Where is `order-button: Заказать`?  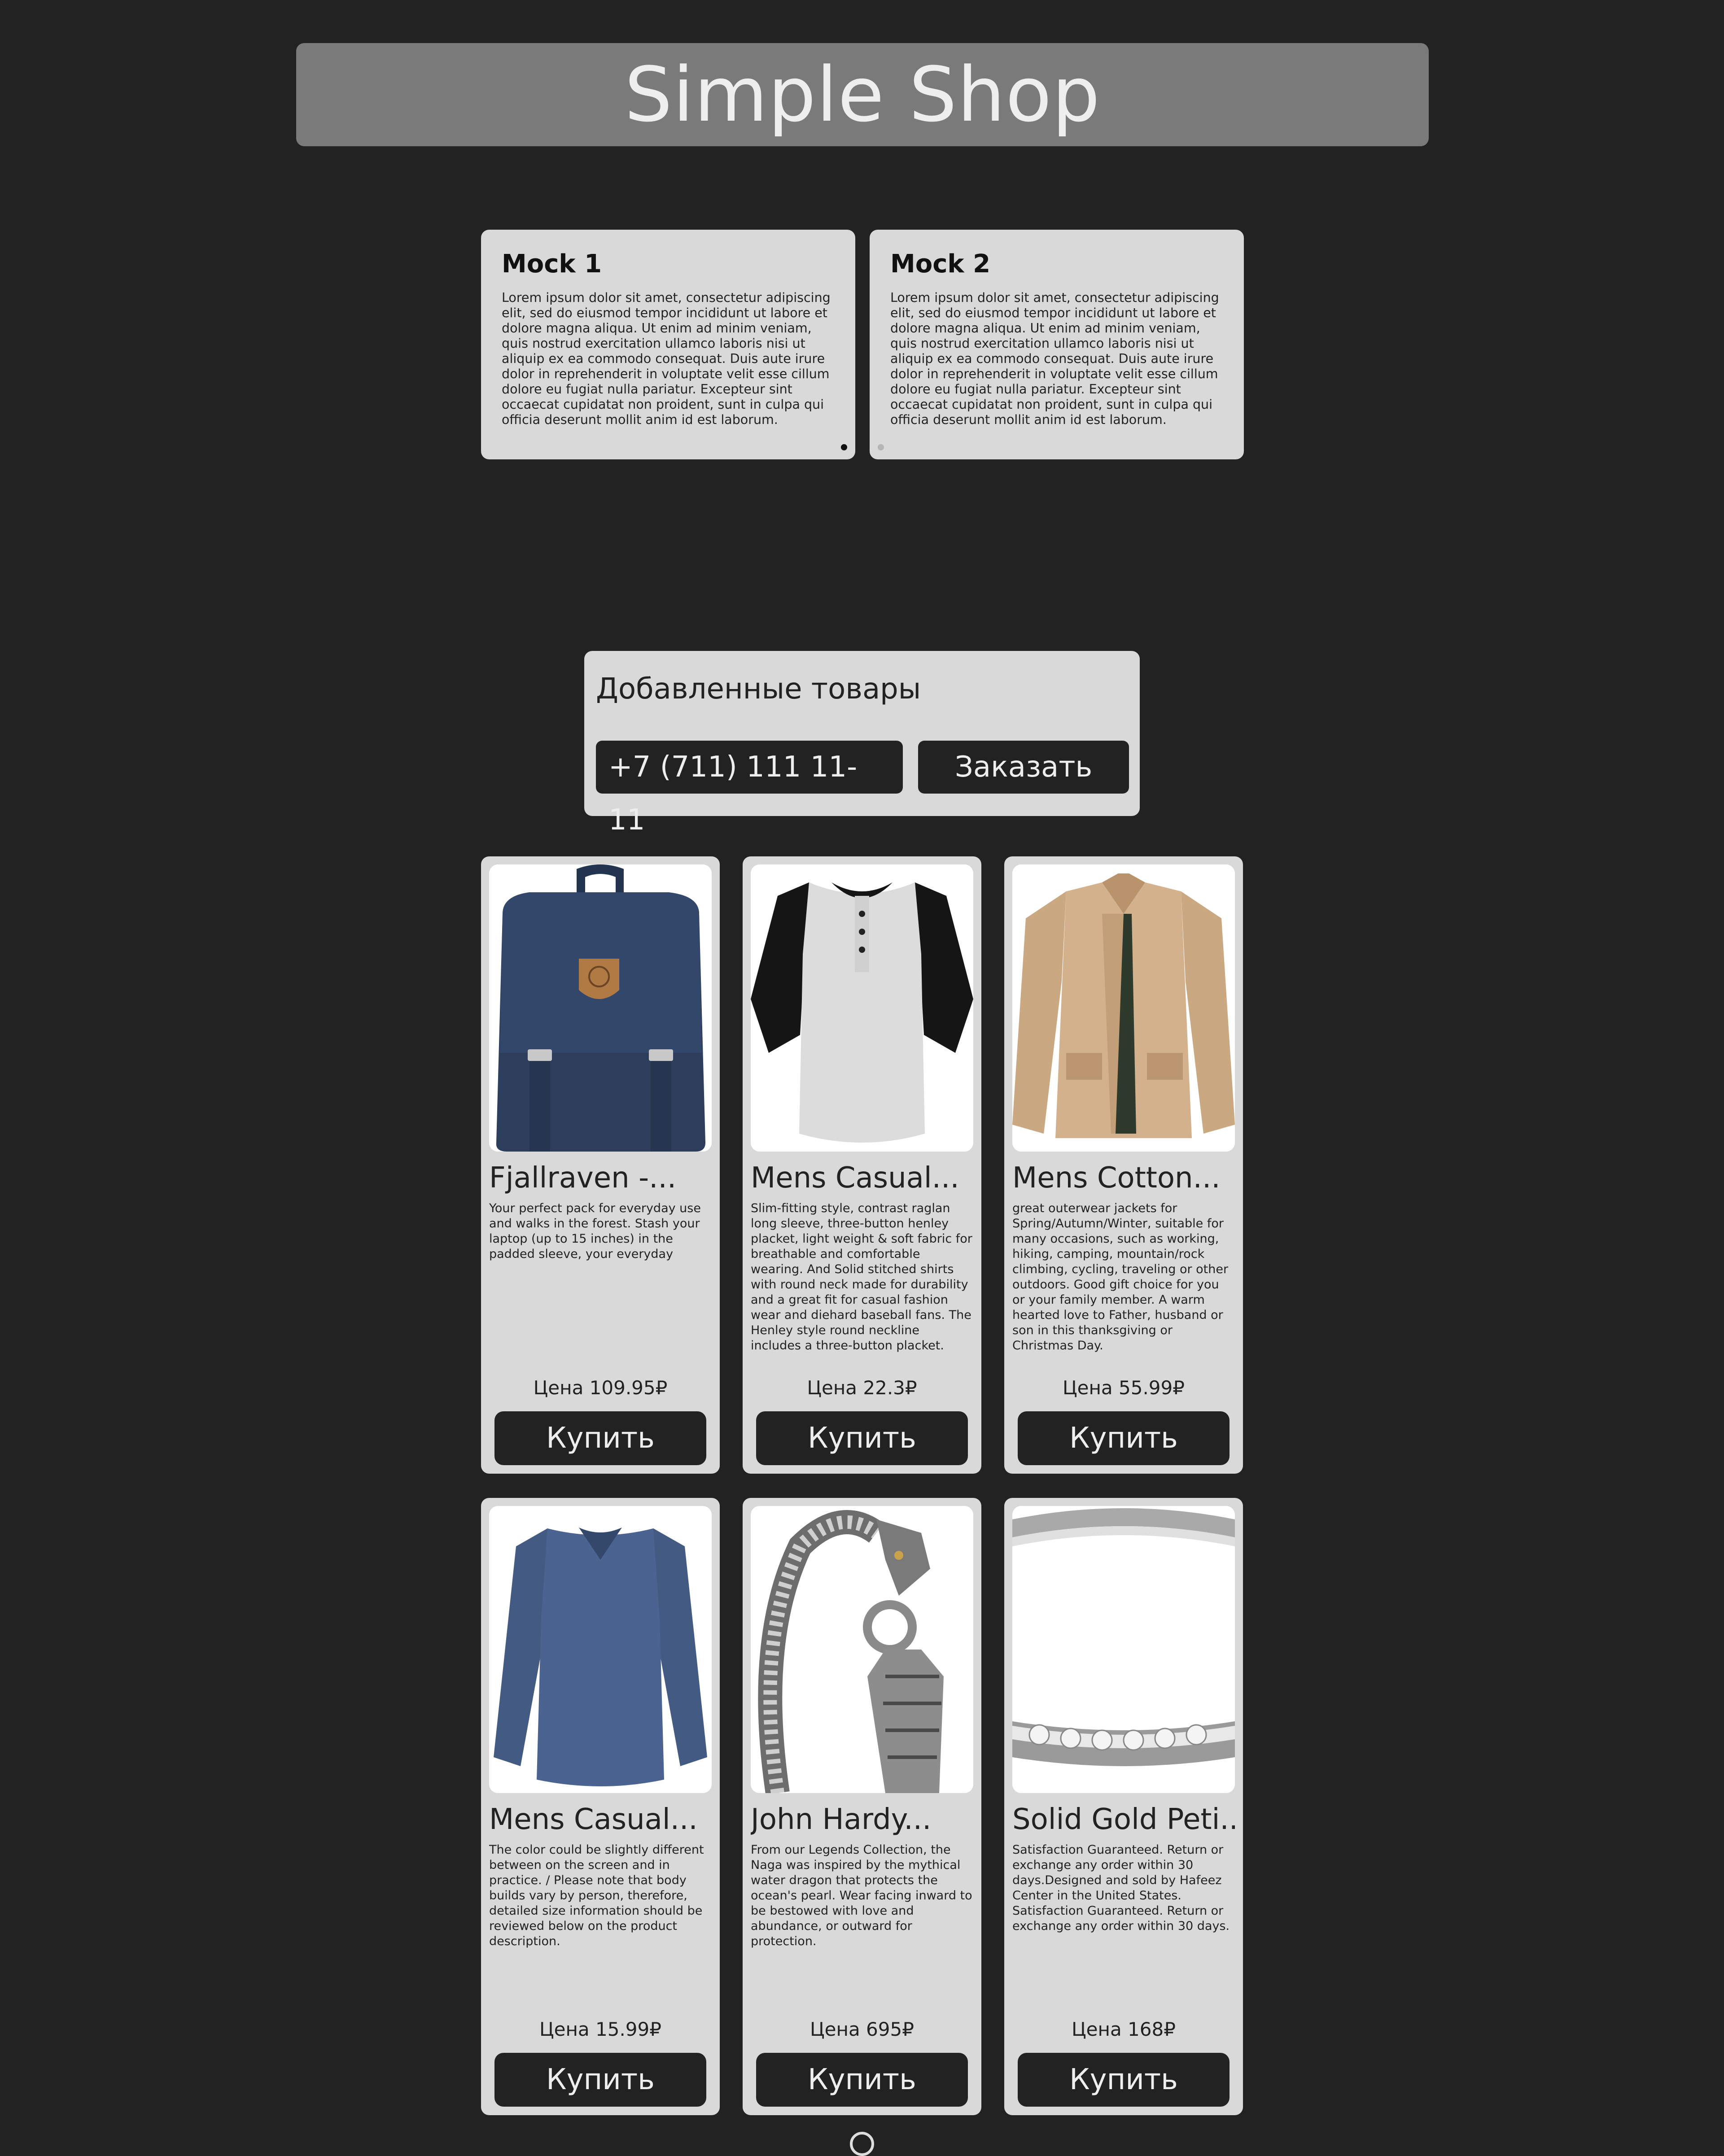 order-button: Заказать is located at coordinates (1024, 767).